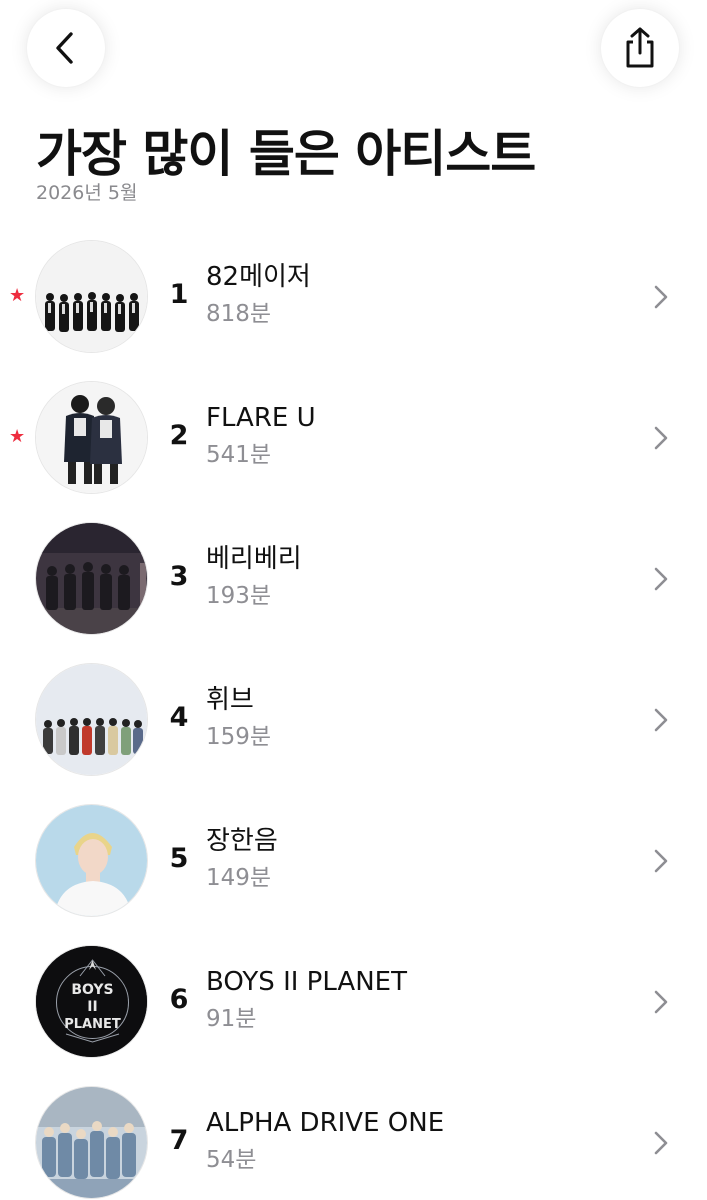 The height and width of the screenshot is (1200, 707). I want to click on page-subtitle: 2026년 5월, so click(87, 193).